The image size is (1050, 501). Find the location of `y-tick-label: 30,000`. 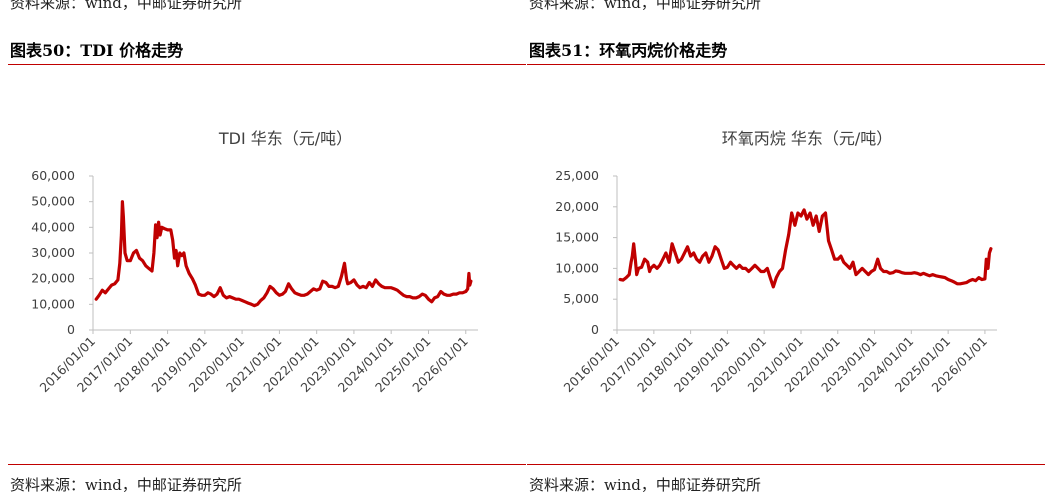

y-tick-label: 30,000 is located at coordinates (53, 252).